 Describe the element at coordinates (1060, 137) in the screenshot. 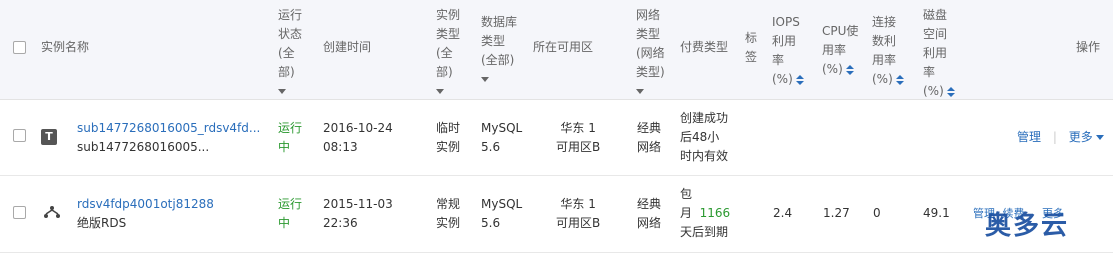

I see `ops: 管理 | 更多` at that location.